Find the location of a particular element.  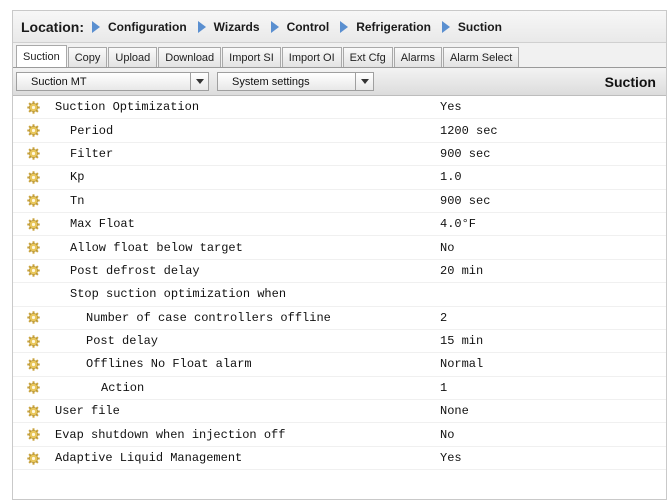

tab-upload: Upload is located at coordinates (133, 57).